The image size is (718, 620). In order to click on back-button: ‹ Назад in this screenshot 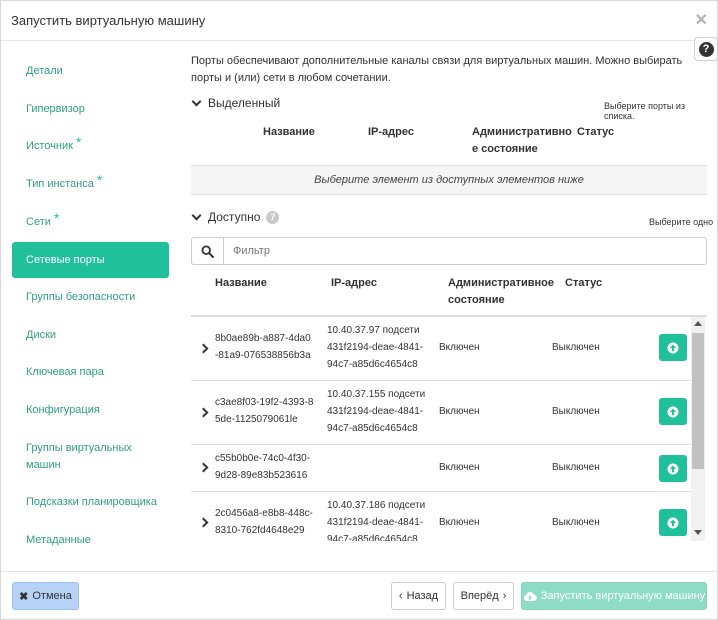, I will do `click(418, 596)`.